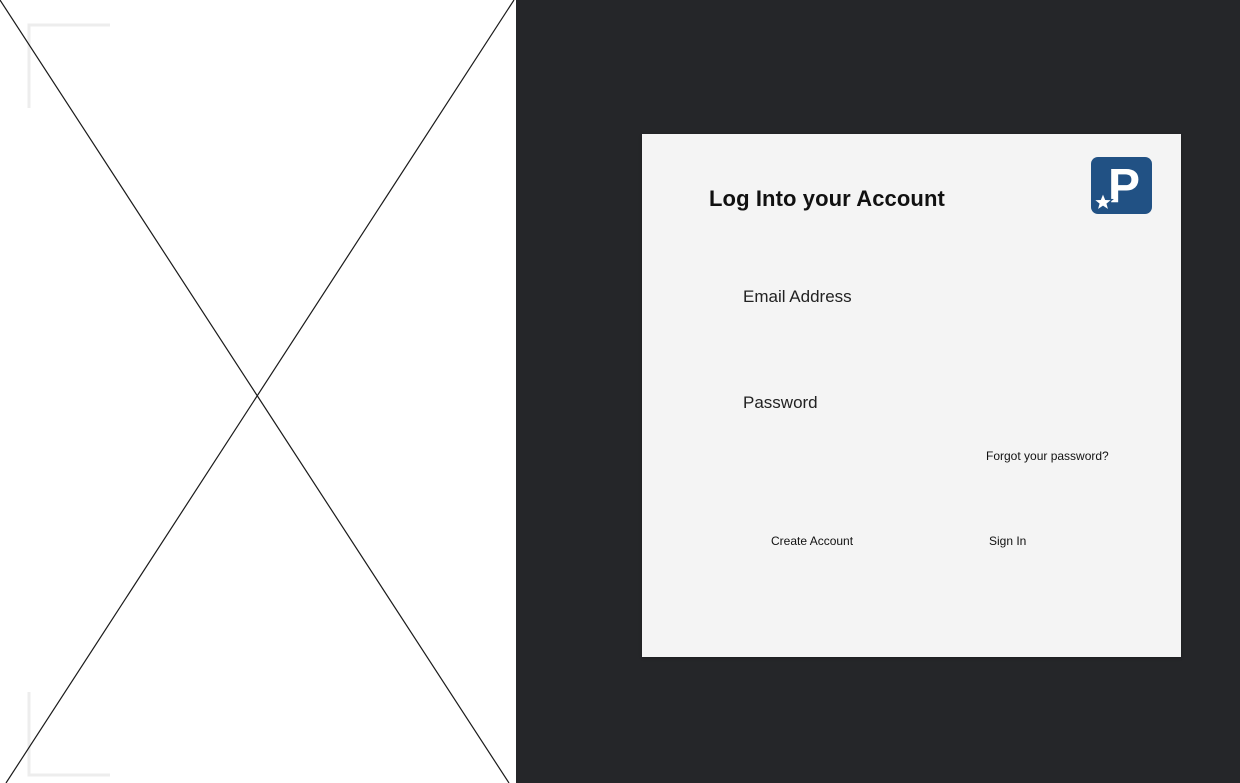 This screenshot has width=1240, height=783. Describe the element at coordinates (780, 402) in the screenshot. I see `password-label: Password` at that location.